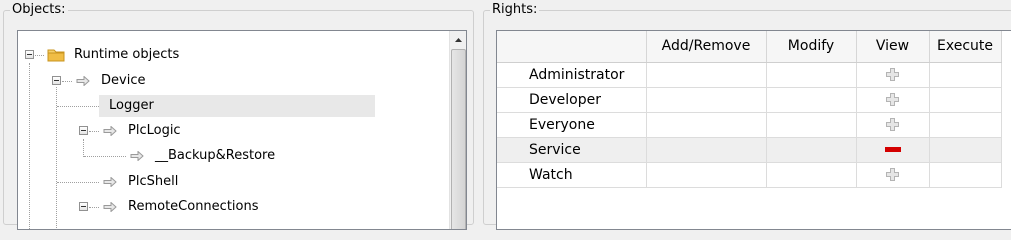 The height and width of the screenshot is (240, 1011). I want to click on tree-item-plcshell: PlcShell, so click(228, 182).